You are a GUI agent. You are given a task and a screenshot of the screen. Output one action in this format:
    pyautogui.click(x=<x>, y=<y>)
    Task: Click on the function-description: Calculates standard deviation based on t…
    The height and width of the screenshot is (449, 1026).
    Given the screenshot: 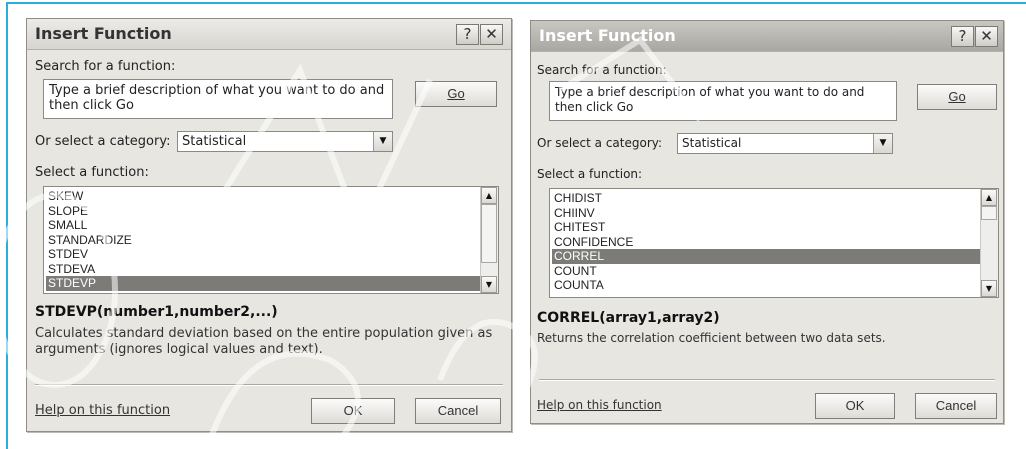 What is the action you would take?
    pyautogui.click(x=264, y=341)
    